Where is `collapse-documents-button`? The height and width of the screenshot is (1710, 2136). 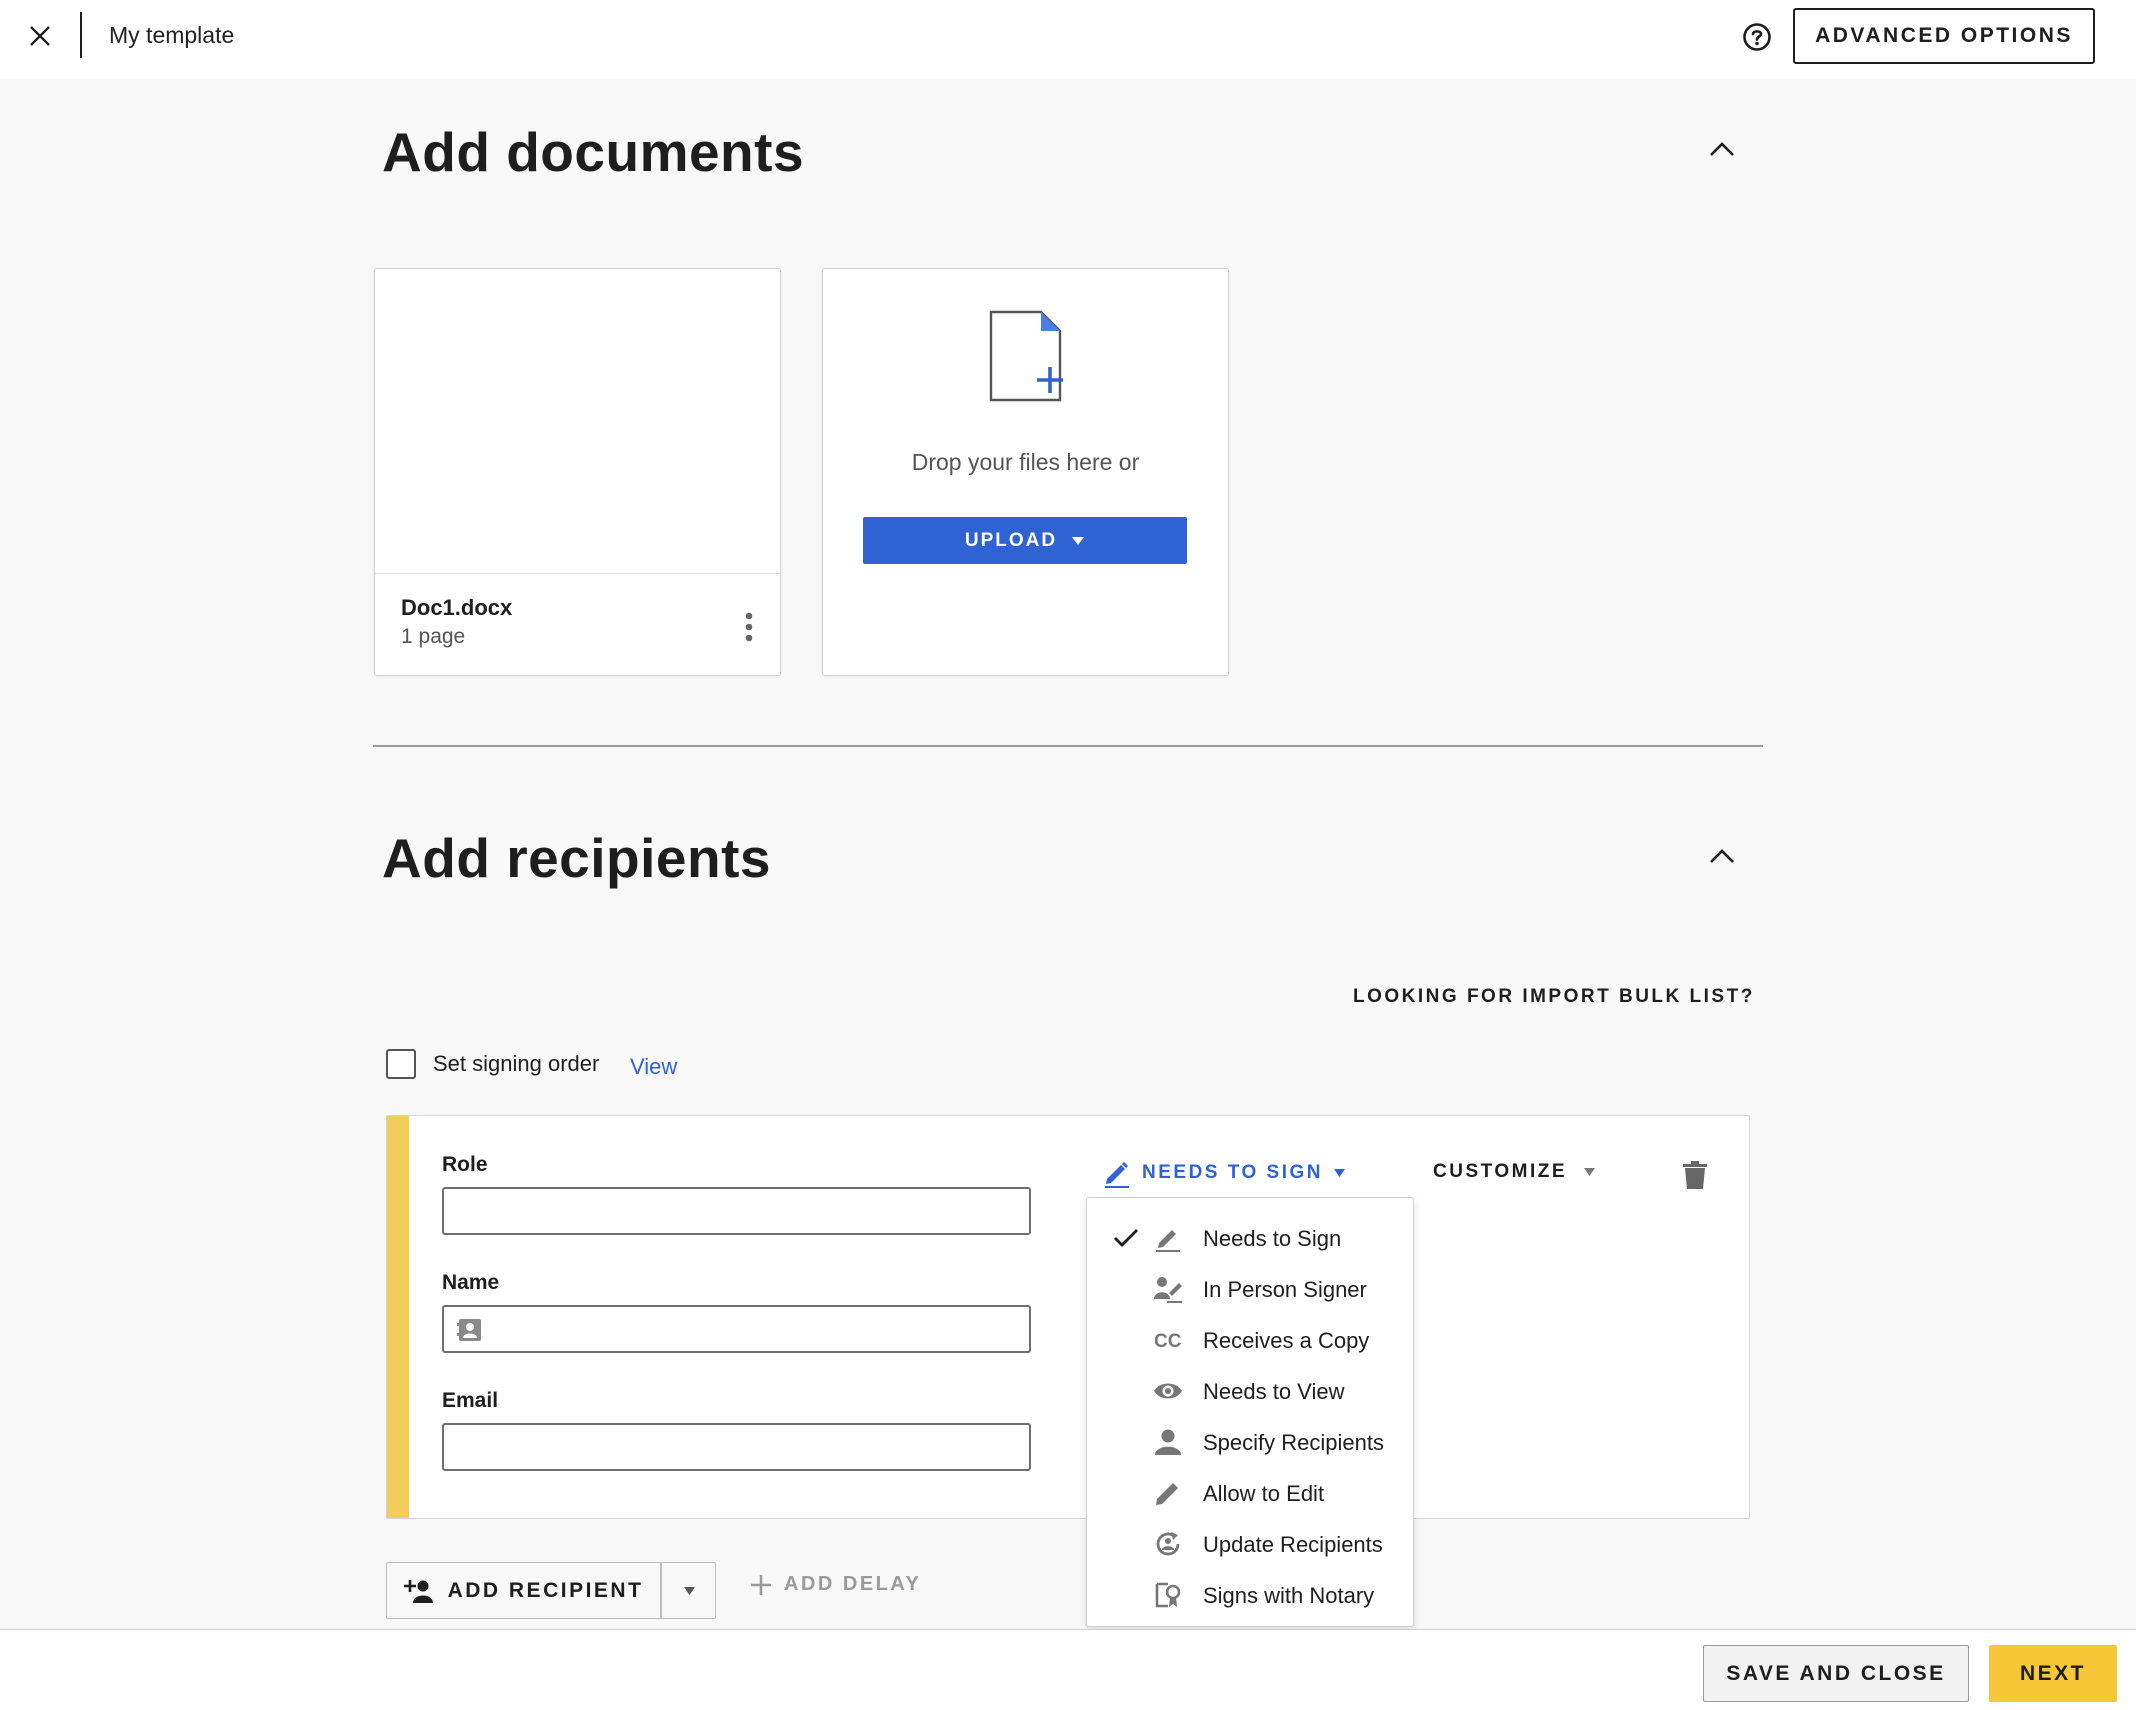 collapse-documents-button is located at coordinates (1722, 149).